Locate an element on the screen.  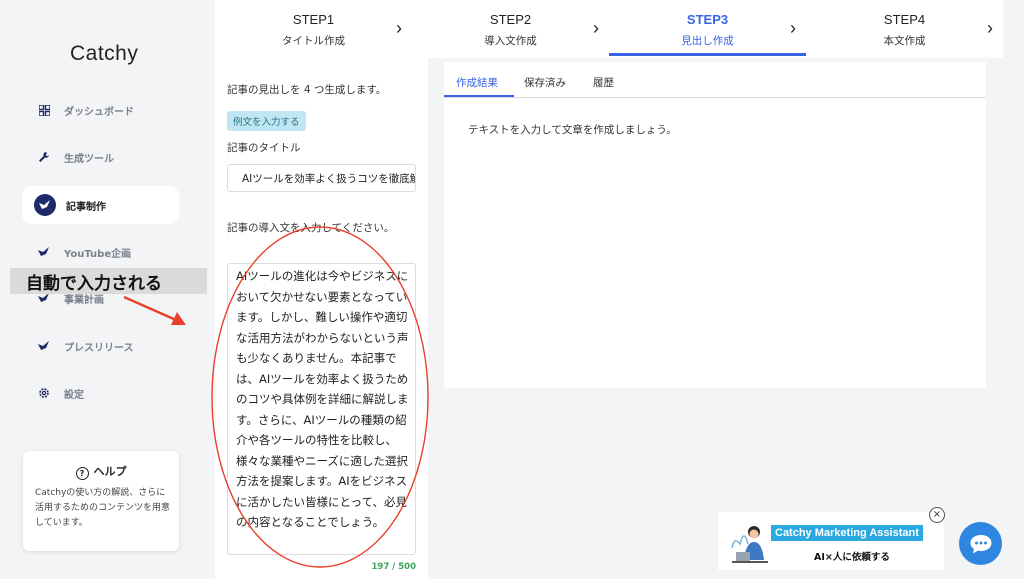
sidebar-item-article: 記事制作 is located at coordinates (100, 205).